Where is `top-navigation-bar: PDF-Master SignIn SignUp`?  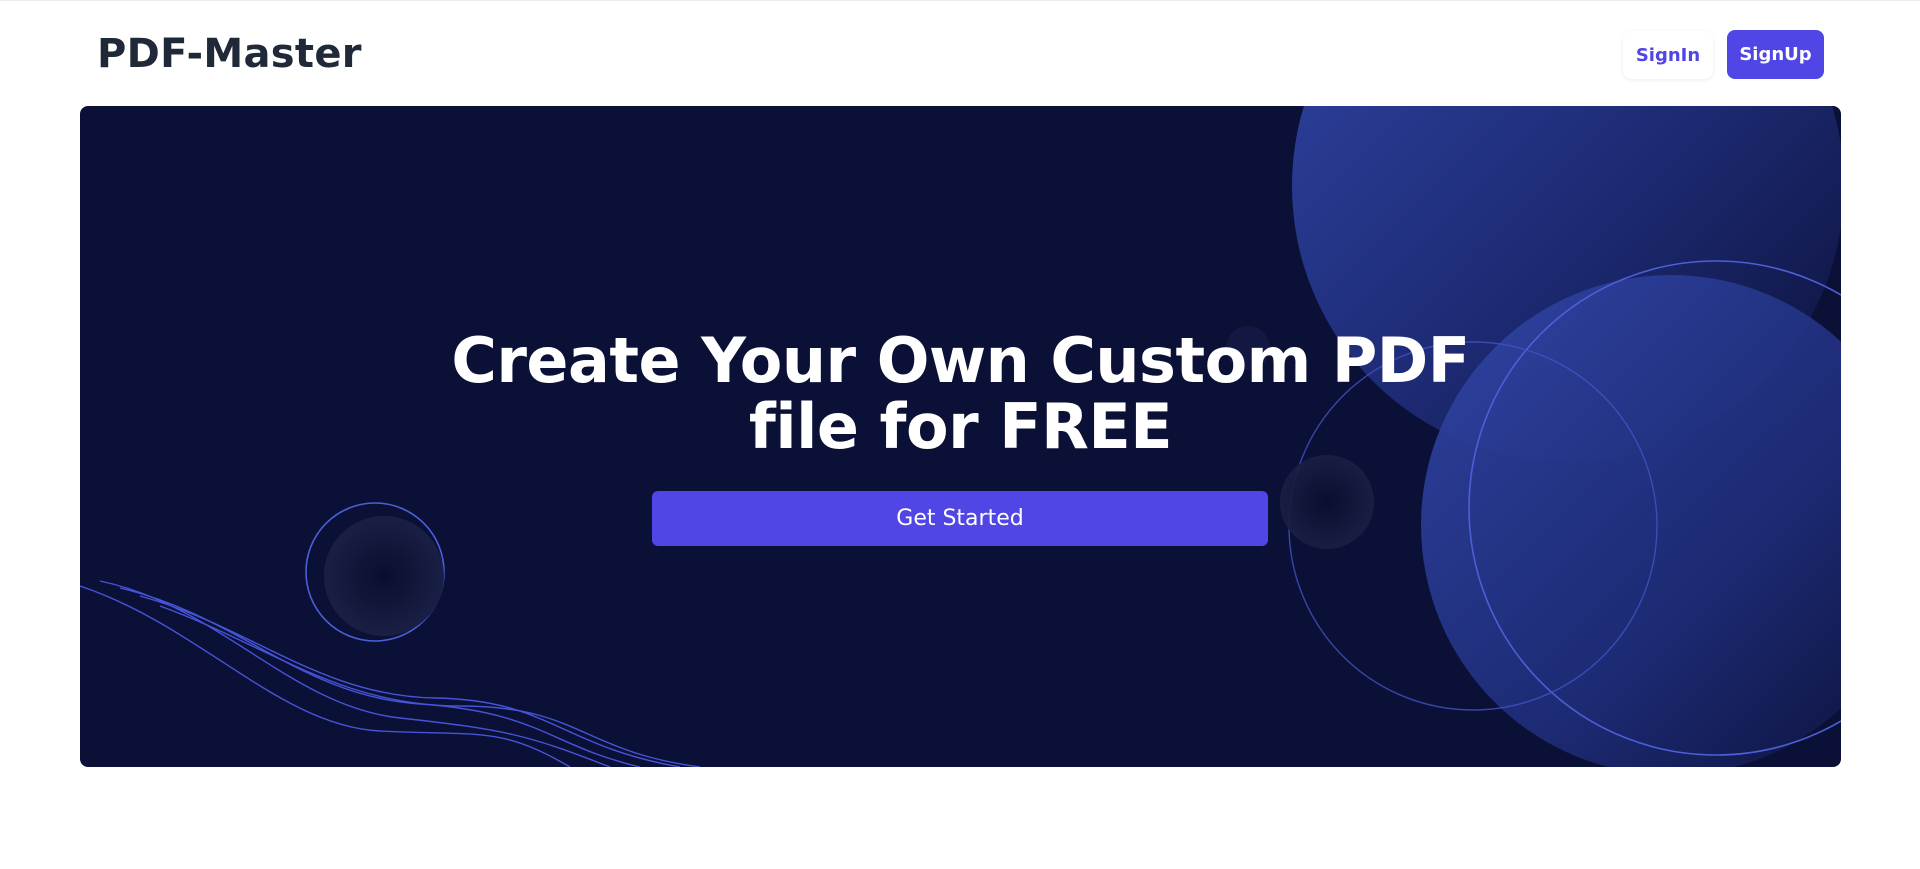
top-navigation-bar: PDF-Master SignIn SignUp is located at coordinates (960, 52).